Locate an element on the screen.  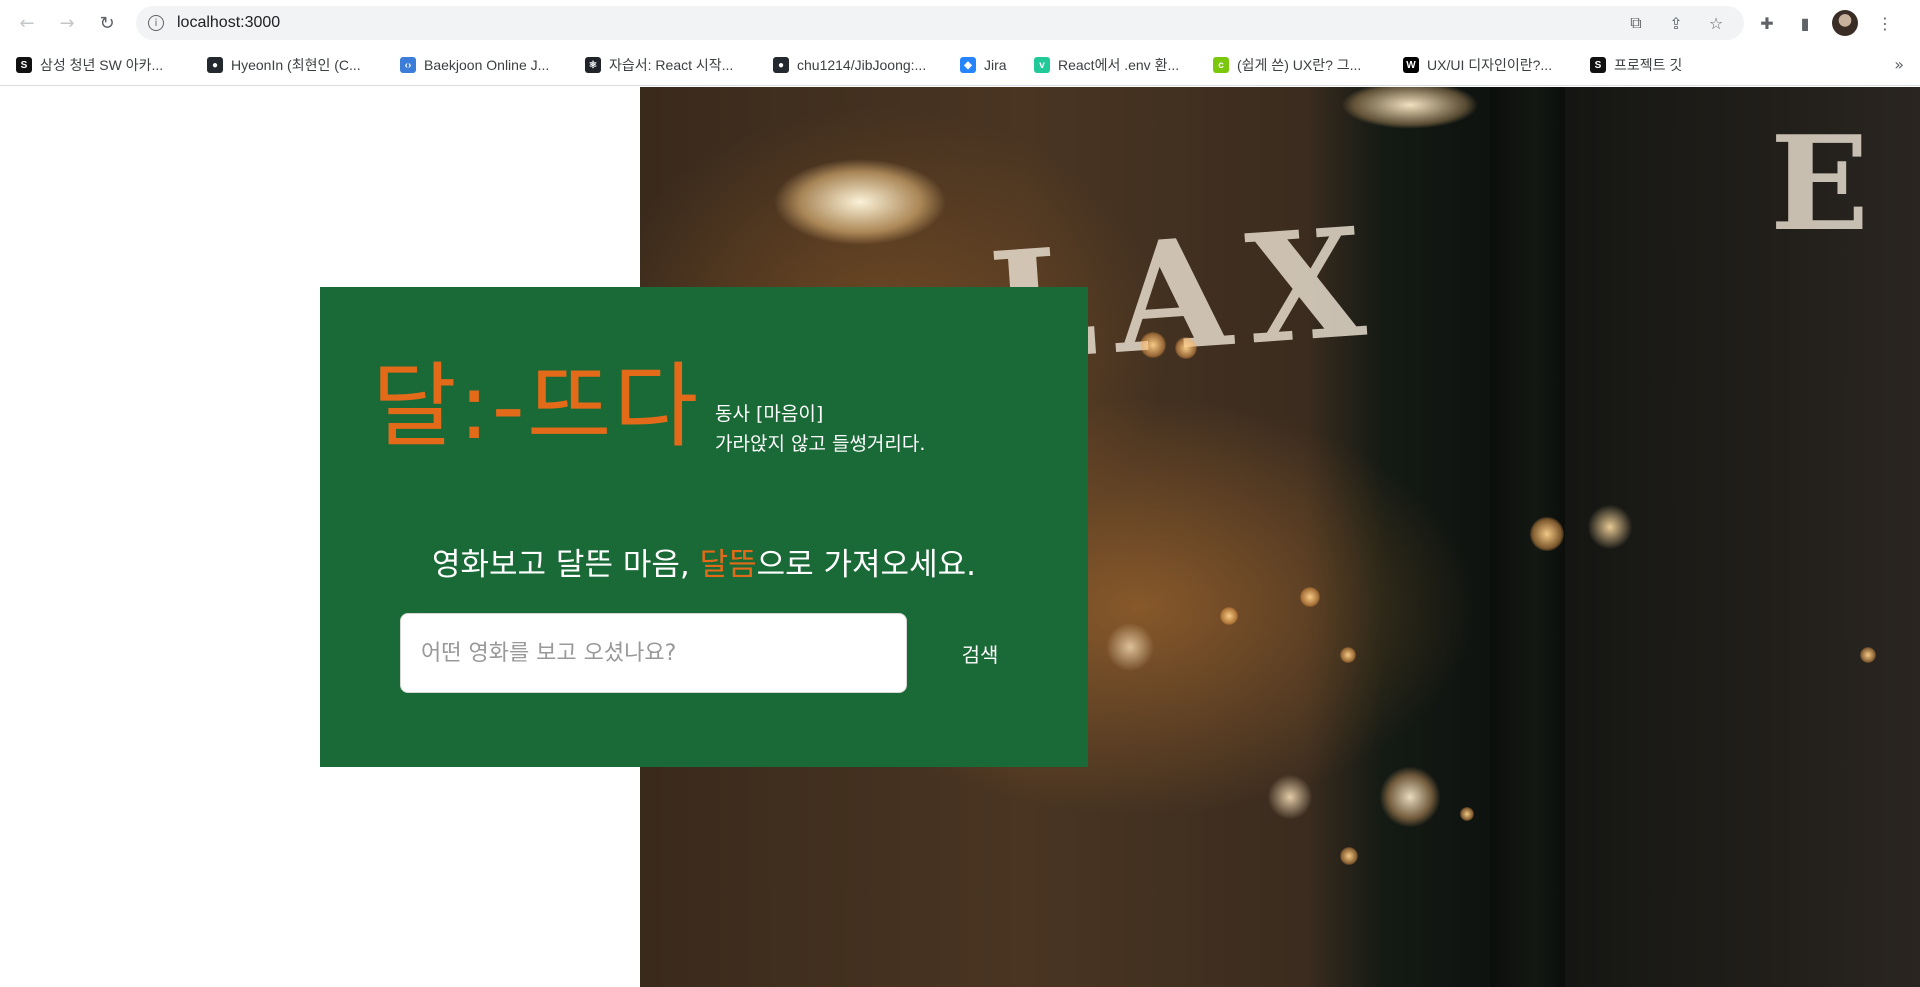
definition-line-2: 가라앉지 않고 들썽거리다. is located at coordinates (820, 444).